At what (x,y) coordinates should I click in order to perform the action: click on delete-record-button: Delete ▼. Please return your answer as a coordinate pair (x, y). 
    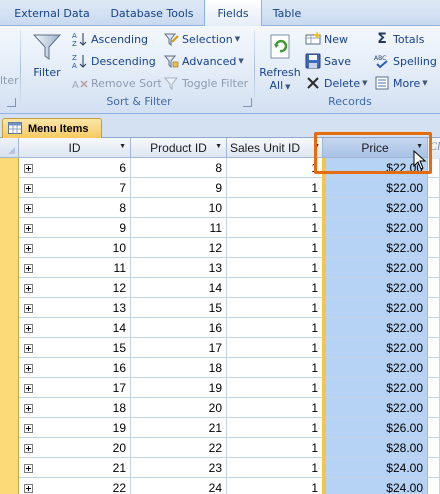
    Looking at the image, I should click on (336, 83).